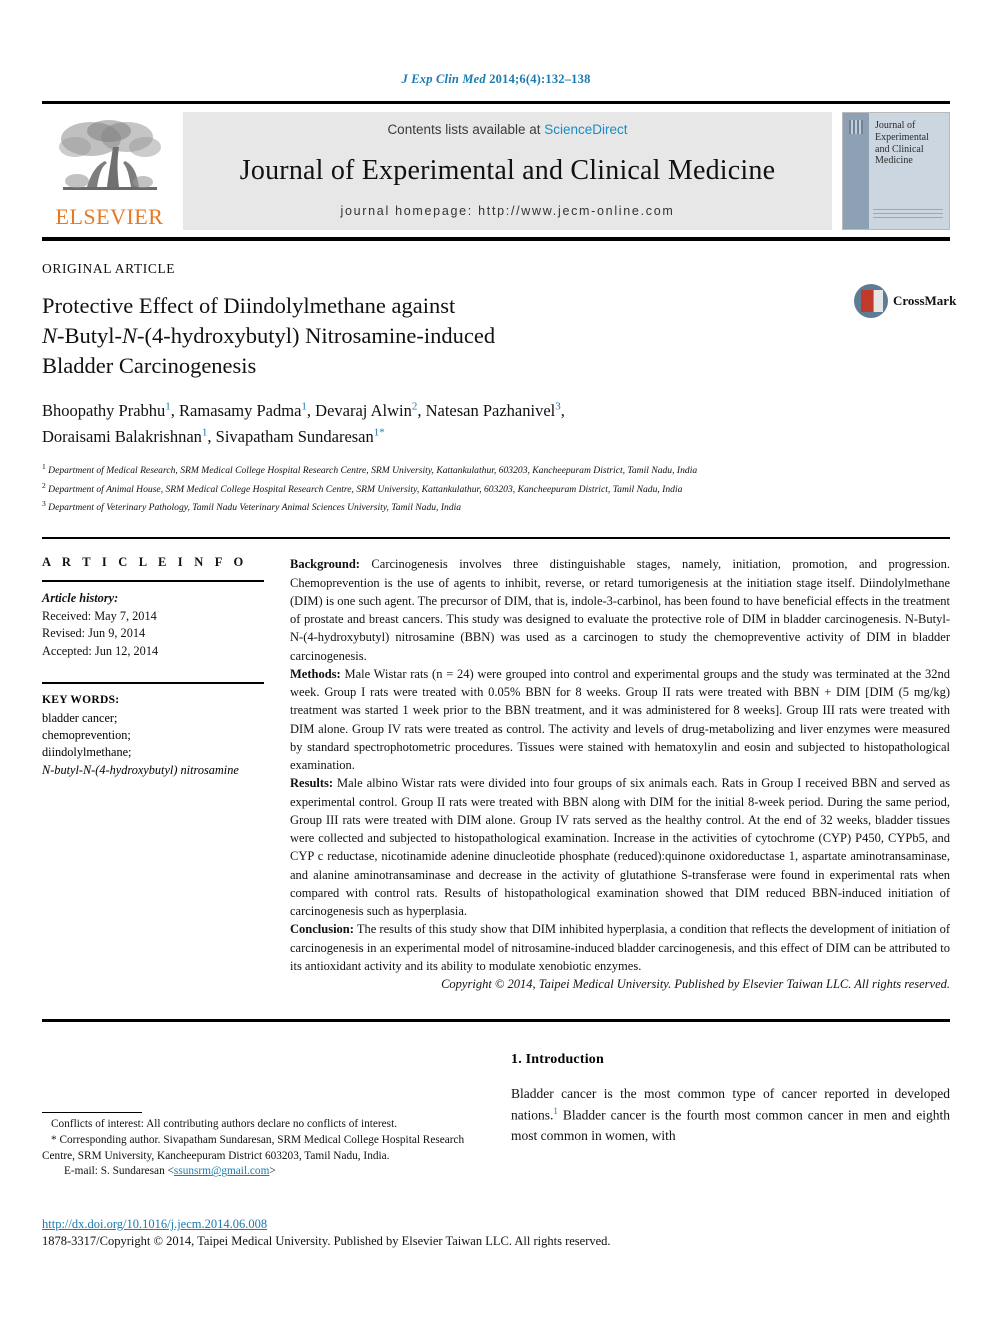  What do you see at coordinates (221, 1171) in the screenshot?
I see `email-address-link: ssunsrm@gmail.com` at bounding box center [221, 1171].